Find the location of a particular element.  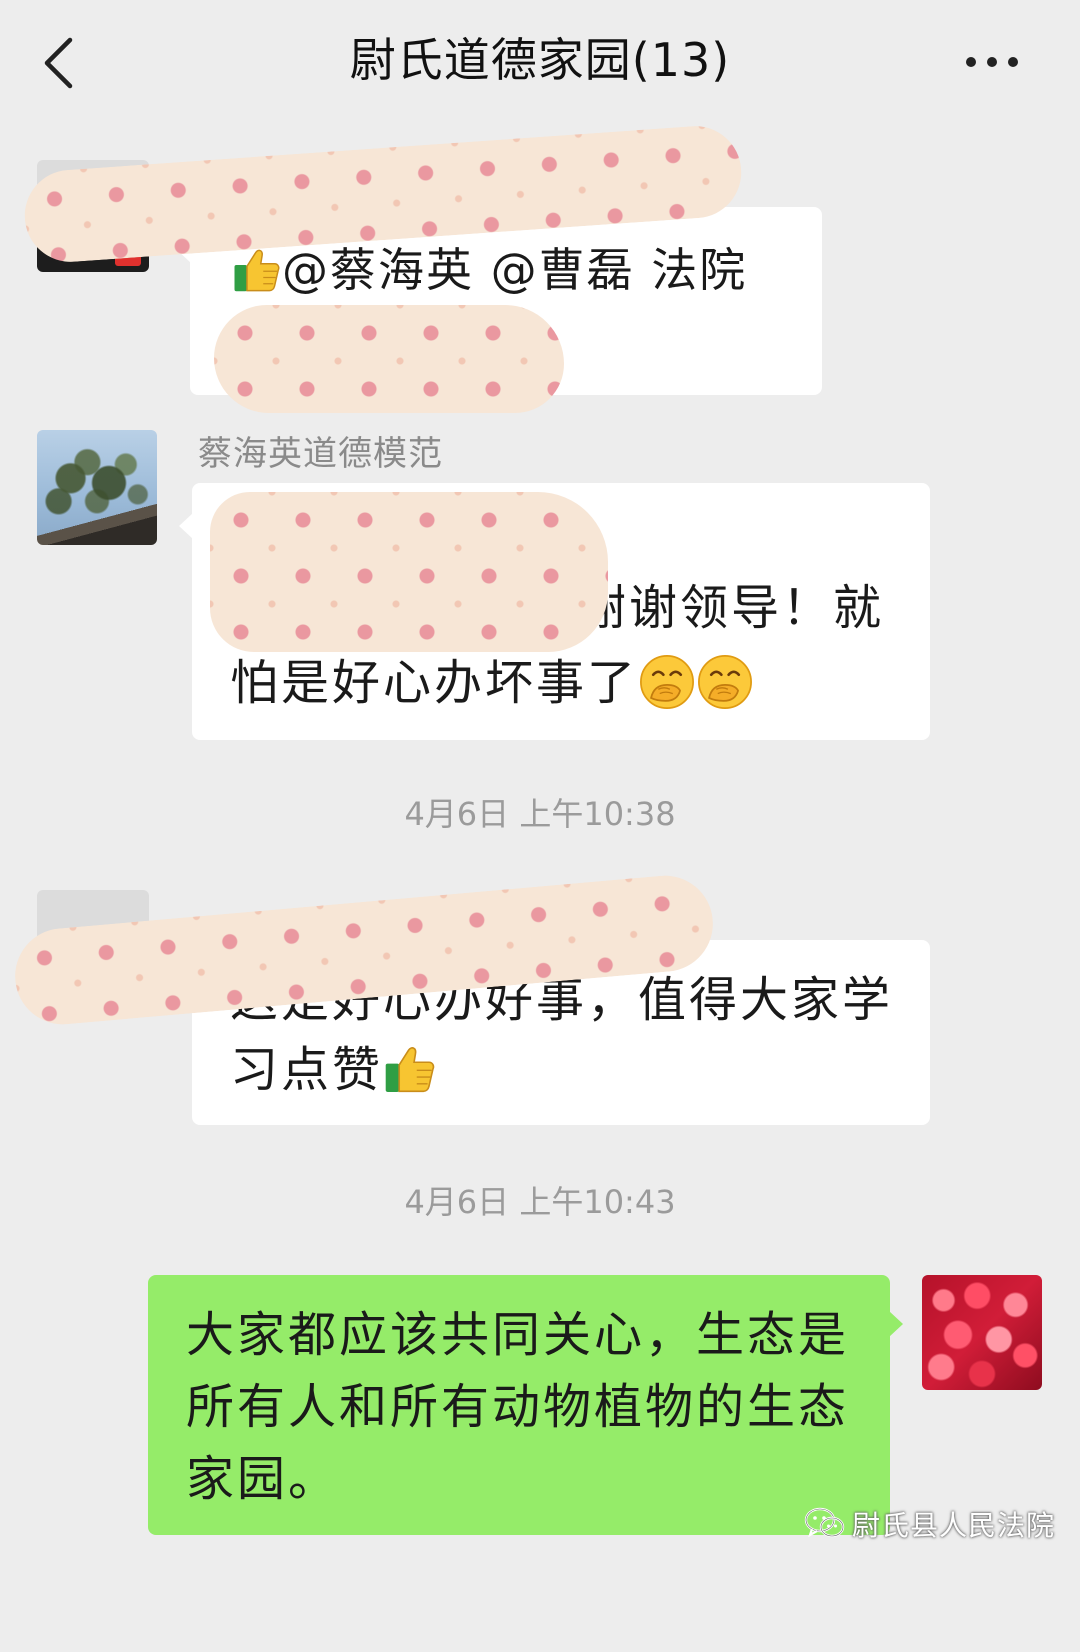

message-text: 习点赞 is located at coordinates (307, 1070).